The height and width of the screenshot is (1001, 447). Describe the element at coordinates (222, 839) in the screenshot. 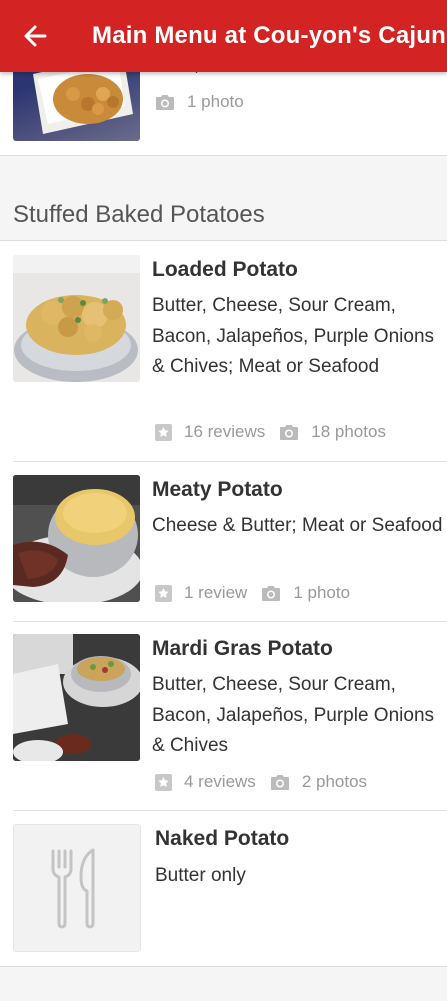

I see `item-name: Naked Potato` at that location.